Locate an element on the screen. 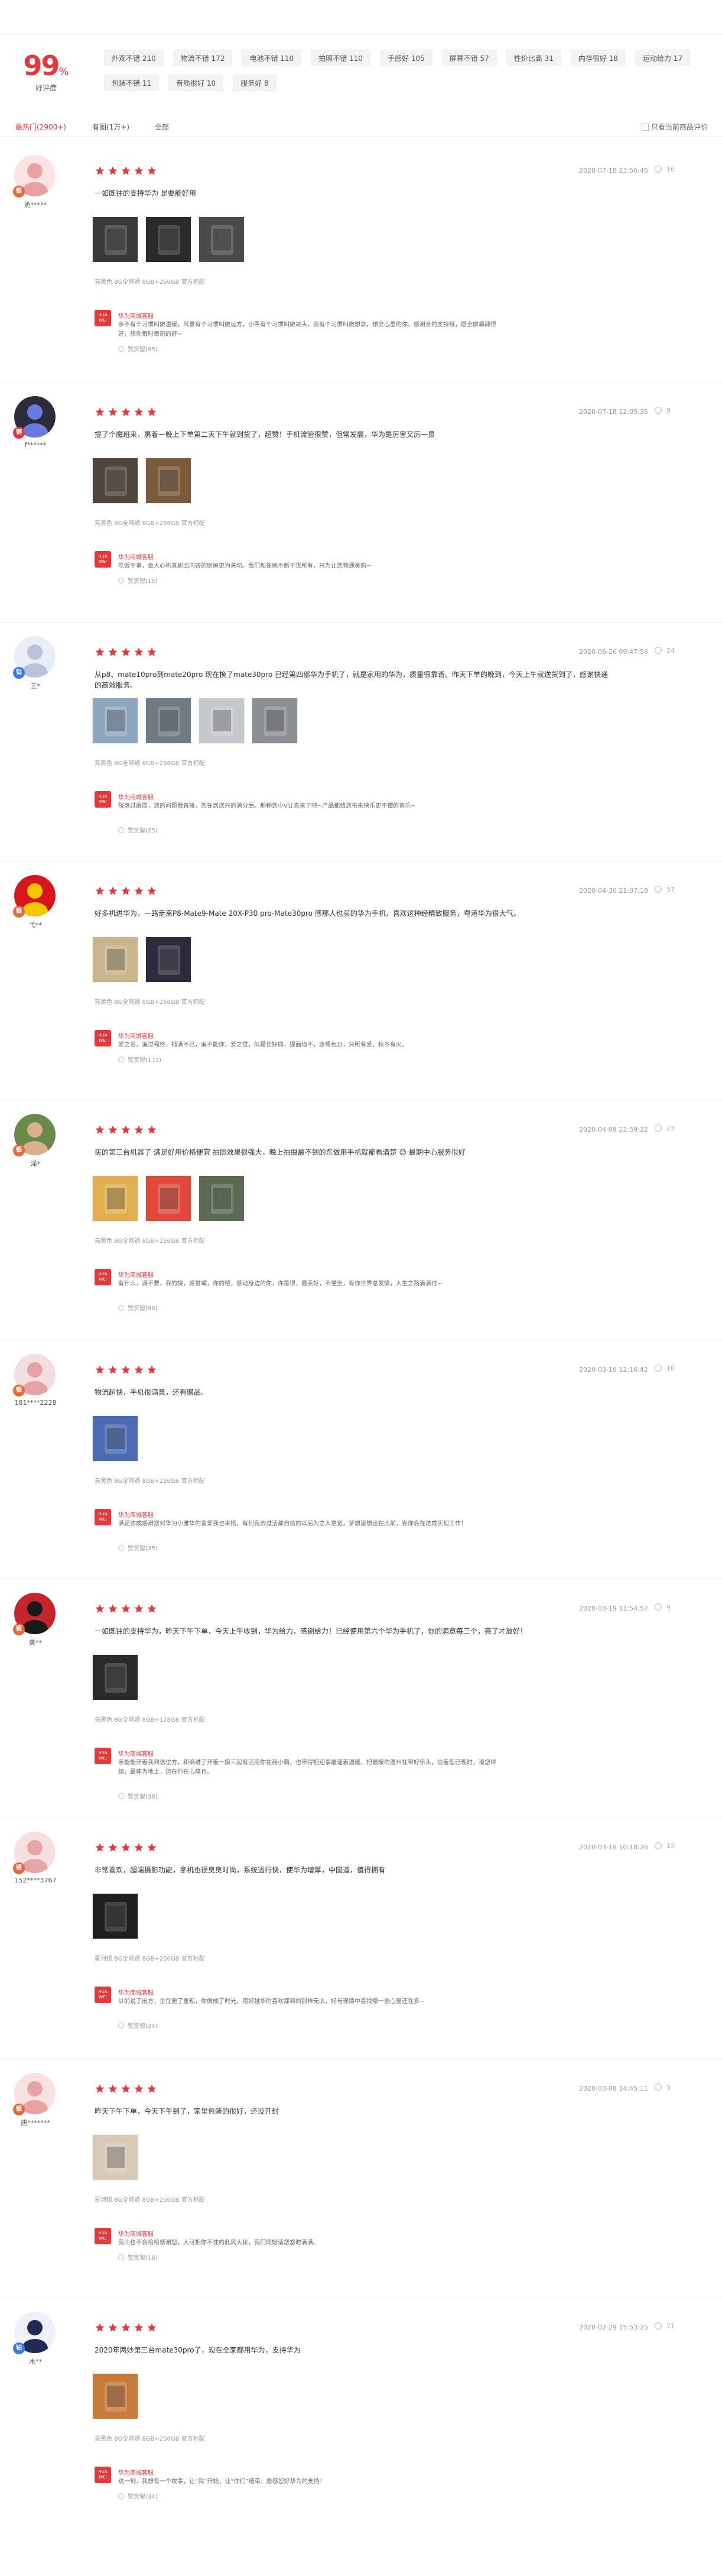 Image resolution: width=722 pixels, height=2576 pixels. review-tag: 物流不错 172 is located at coordinates (203, 58).